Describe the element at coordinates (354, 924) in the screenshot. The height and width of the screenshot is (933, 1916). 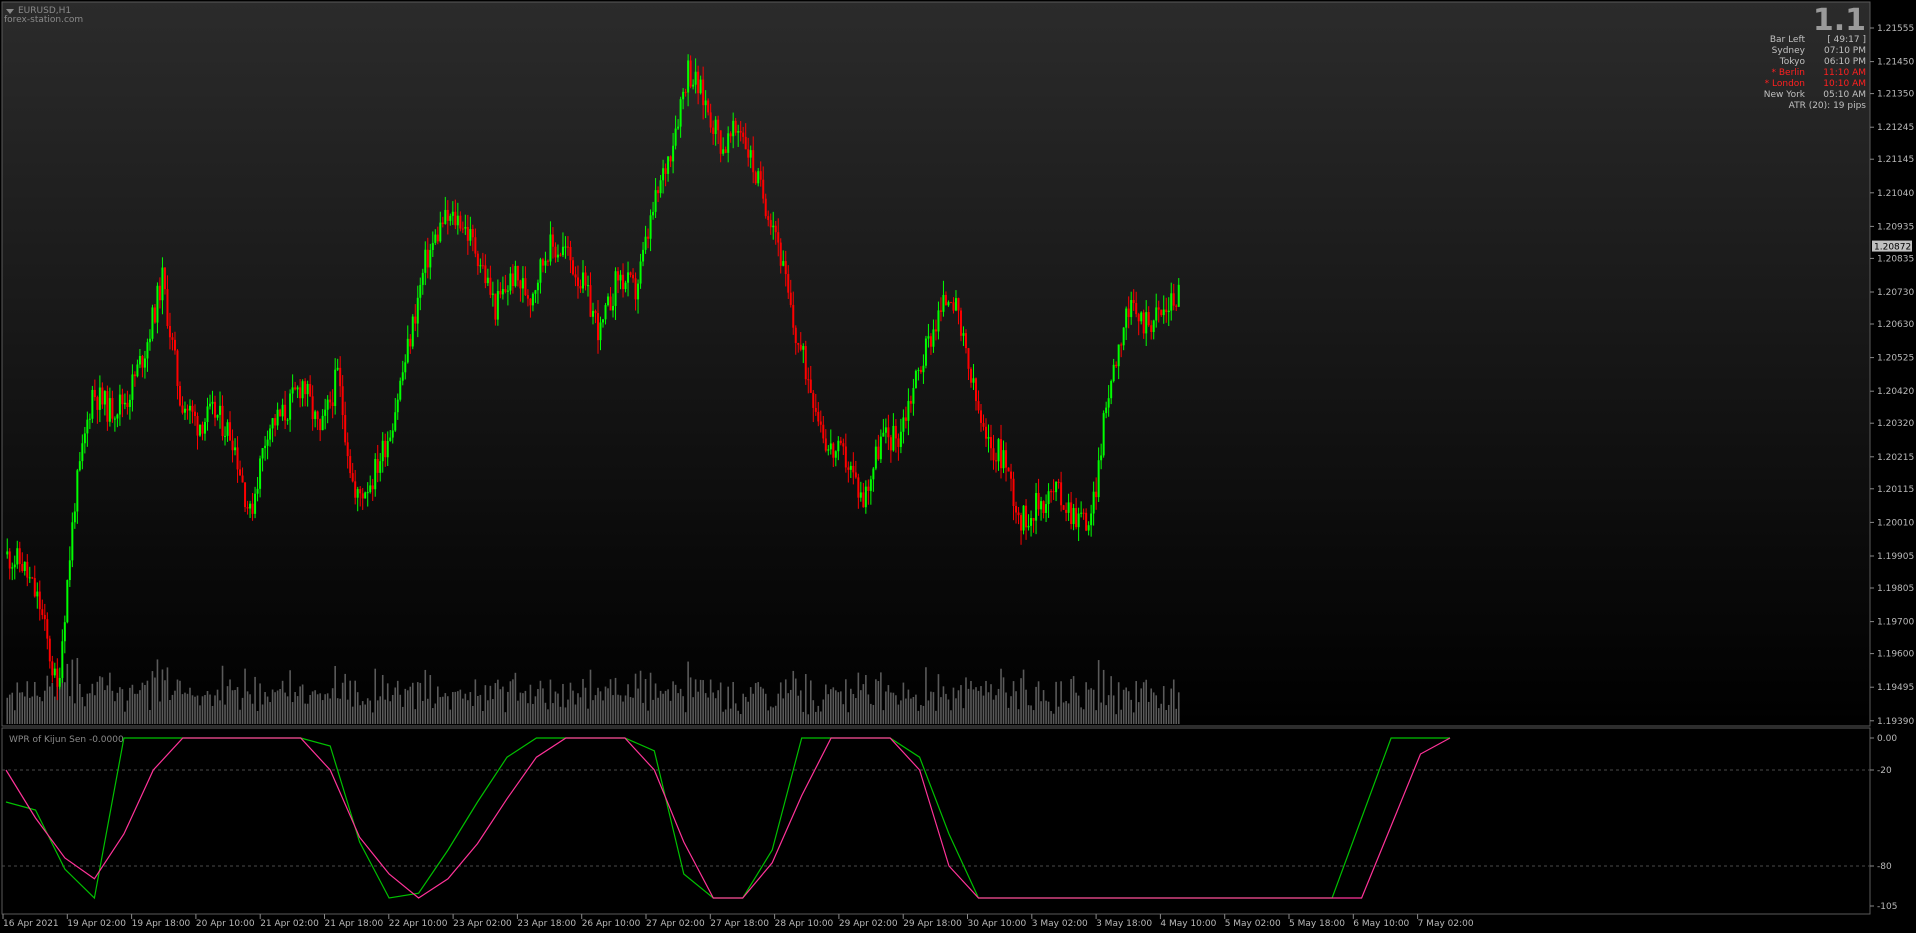
I see `time-tick-label: 21 Apr 18:00` at that location.